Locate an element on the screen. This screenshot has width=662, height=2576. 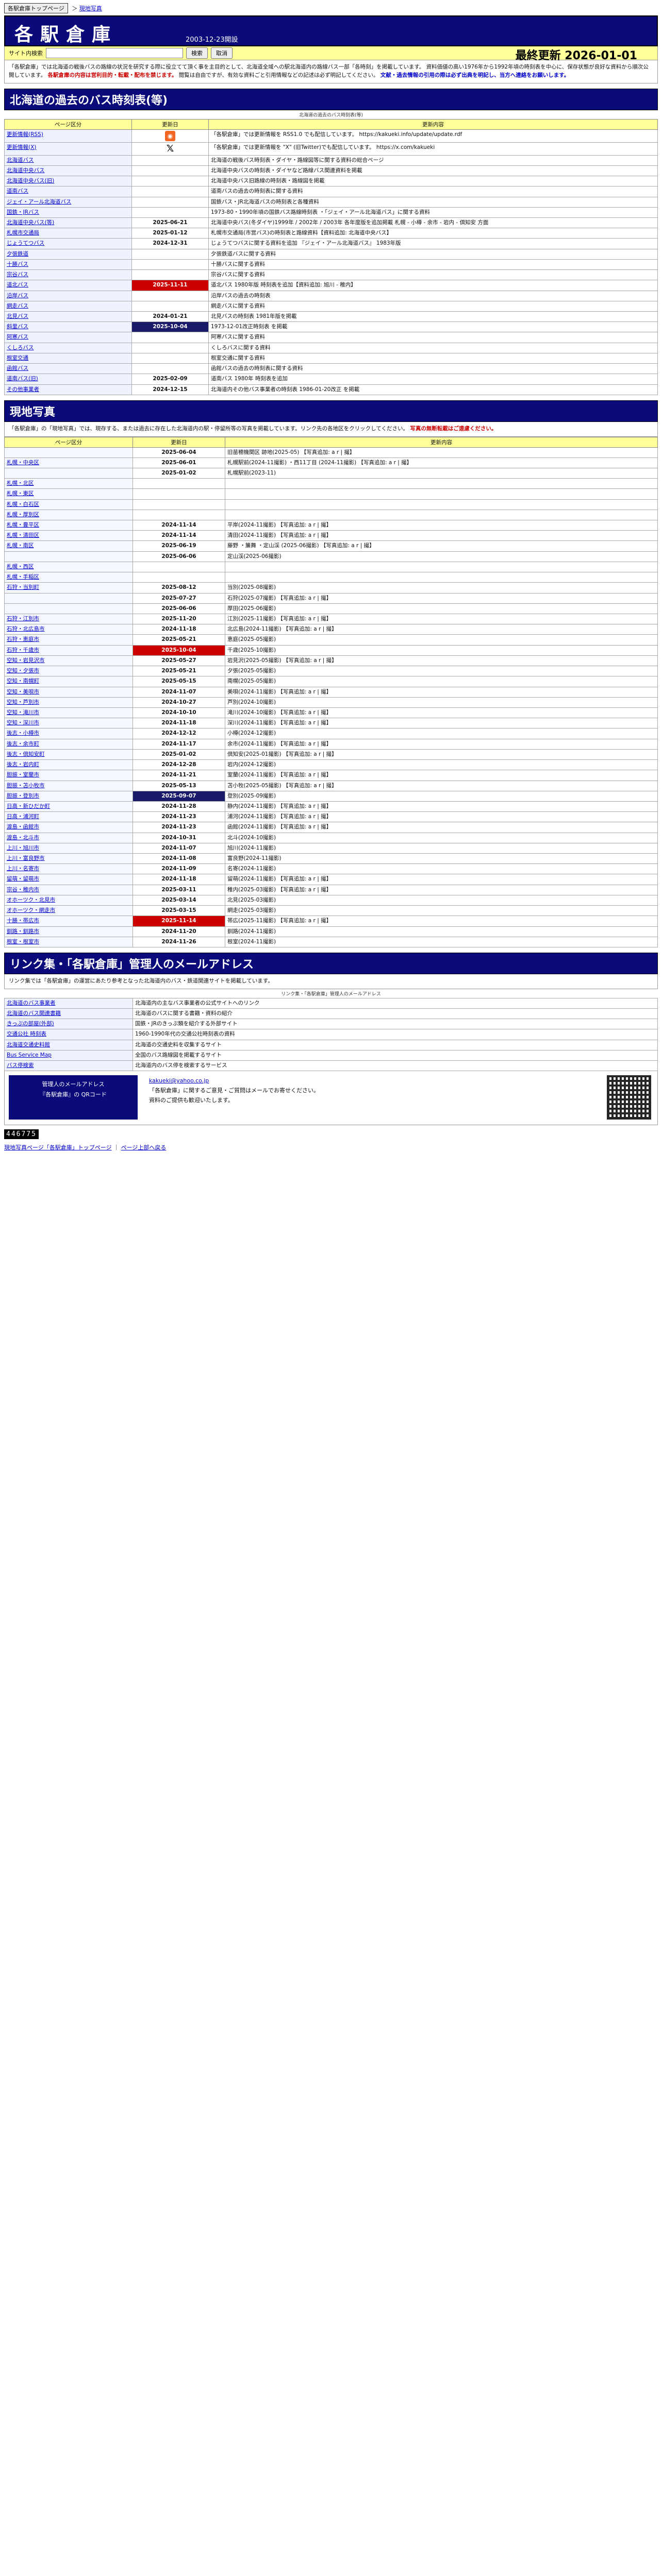
photo-category-link: 空知・芦別市 is located at coordinates (23, 702).